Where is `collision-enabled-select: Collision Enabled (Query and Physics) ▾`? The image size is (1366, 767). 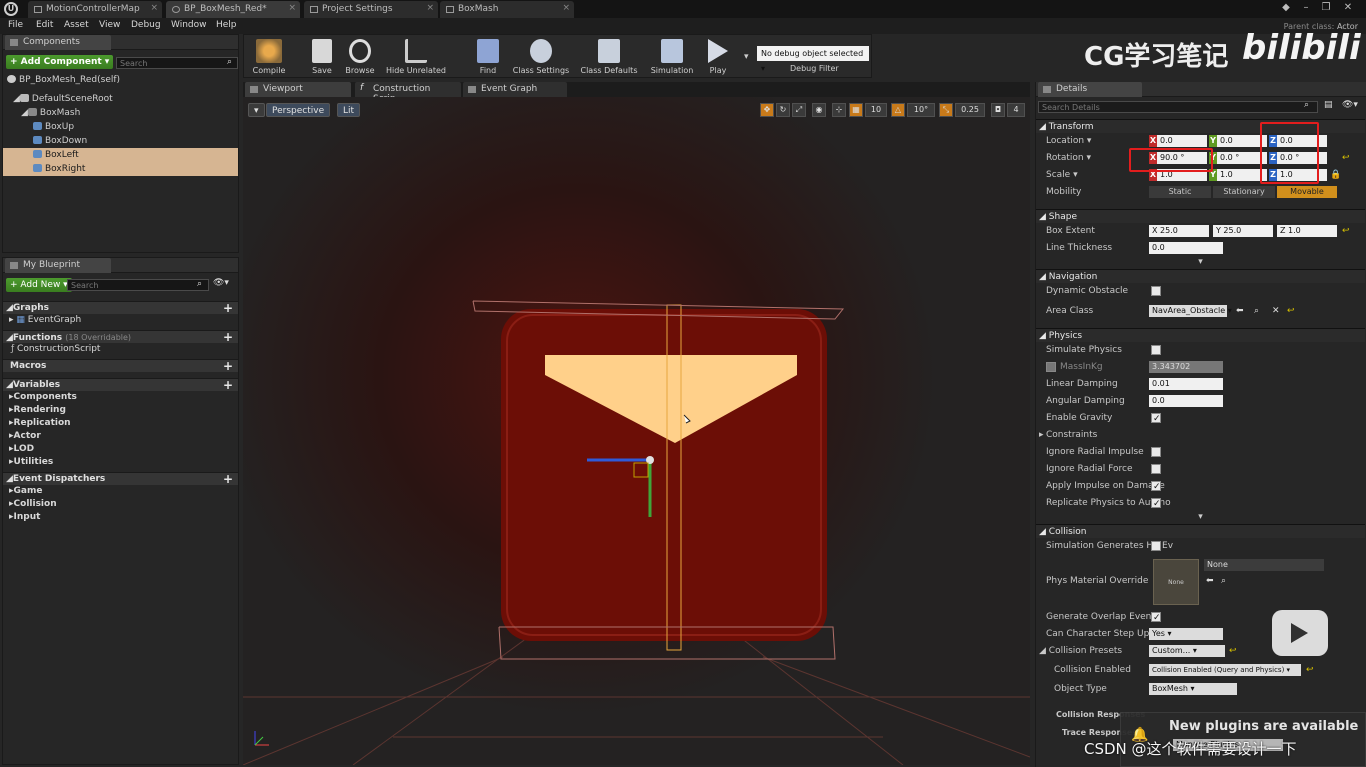
collision-enabled-select: Collision Enabled (Query and Physics) ▾ is located at coordinates (1225, 670).